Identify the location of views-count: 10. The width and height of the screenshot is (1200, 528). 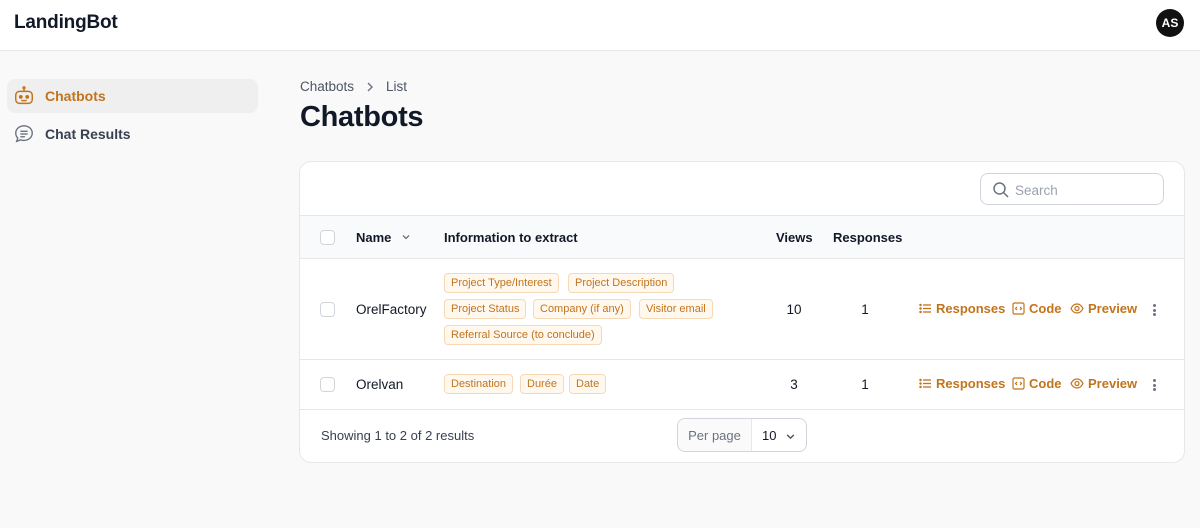
(794, 309).